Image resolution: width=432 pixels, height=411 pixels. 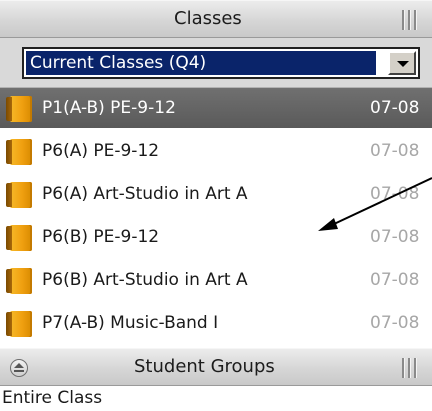 I want to click on class-filter-bar: Current Classes (Q4), so click(x=216, y=63).